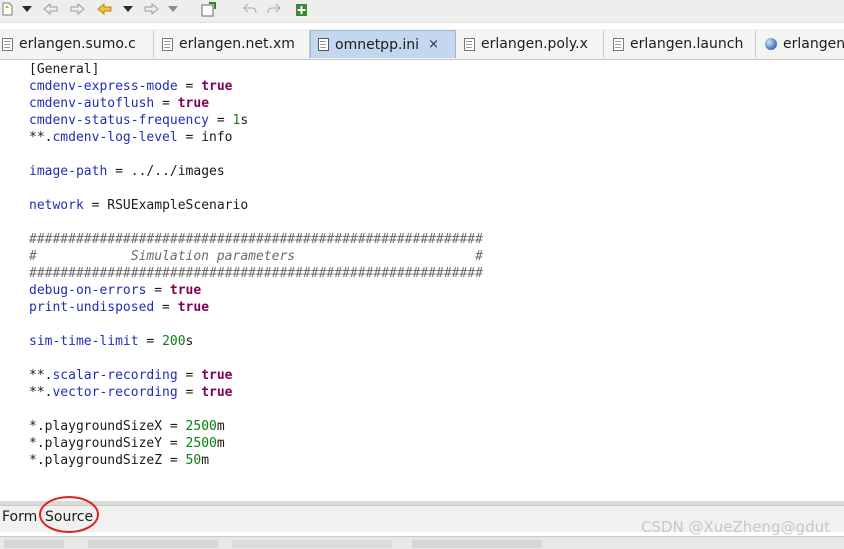 The image size is (844, 549). I want to click on tab-label: erlangen.net.xm, so click(237, 44).